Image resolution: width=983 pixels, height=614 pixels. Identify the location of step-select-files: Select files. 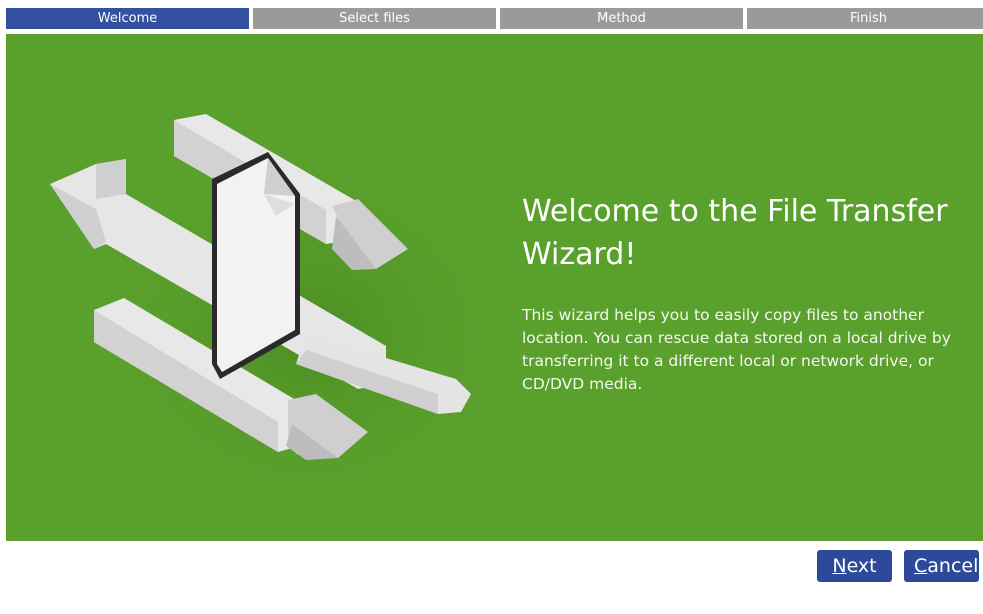
(374, 18).